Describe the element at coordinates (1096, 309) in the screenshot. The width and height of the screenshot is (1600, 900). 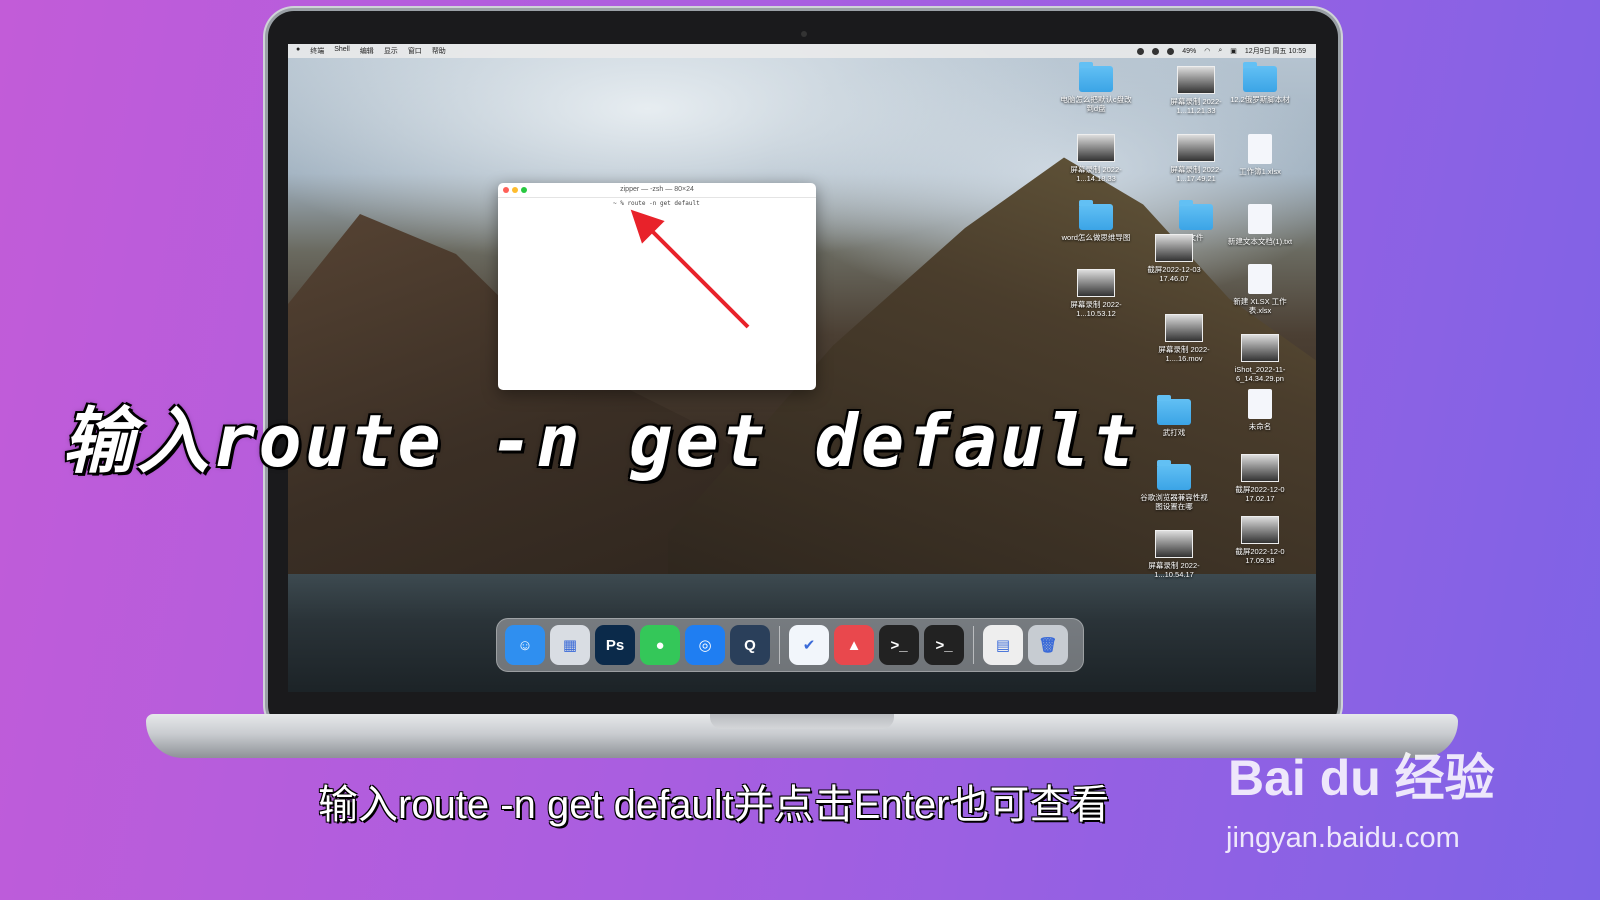
I see `desktop-icon-label: 屏幕录制 2022-1...10.53.12` at that location.